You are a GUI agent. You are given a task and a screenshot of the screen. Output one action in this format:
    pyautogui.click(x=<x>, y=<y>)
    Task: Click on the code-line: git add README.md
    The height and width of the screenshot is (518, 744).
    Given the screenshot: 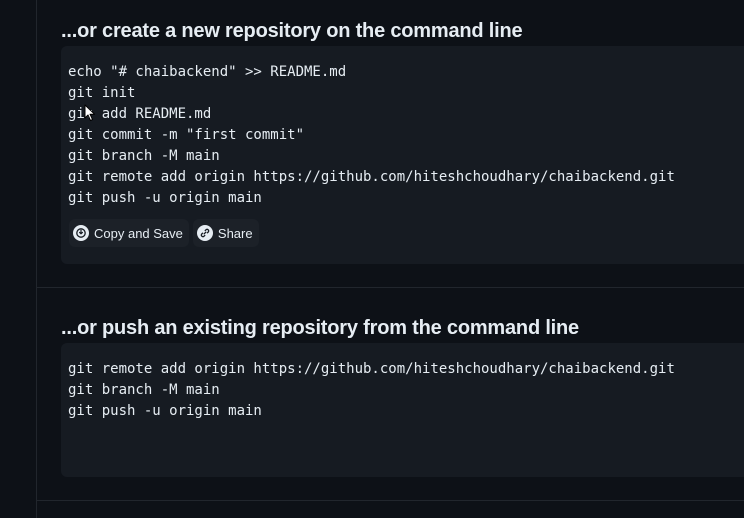 What is the action you would take?
    pyautogui.click(x=371, y=114)
    